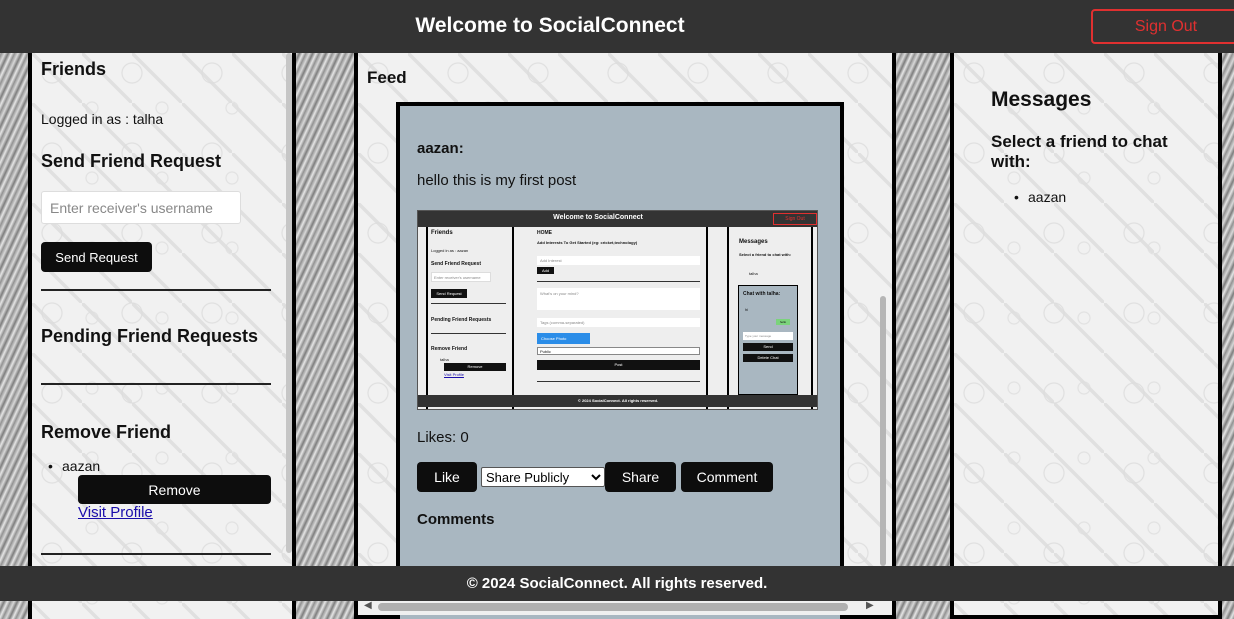  I want to click on mini-post: Post, so click(618, 365).